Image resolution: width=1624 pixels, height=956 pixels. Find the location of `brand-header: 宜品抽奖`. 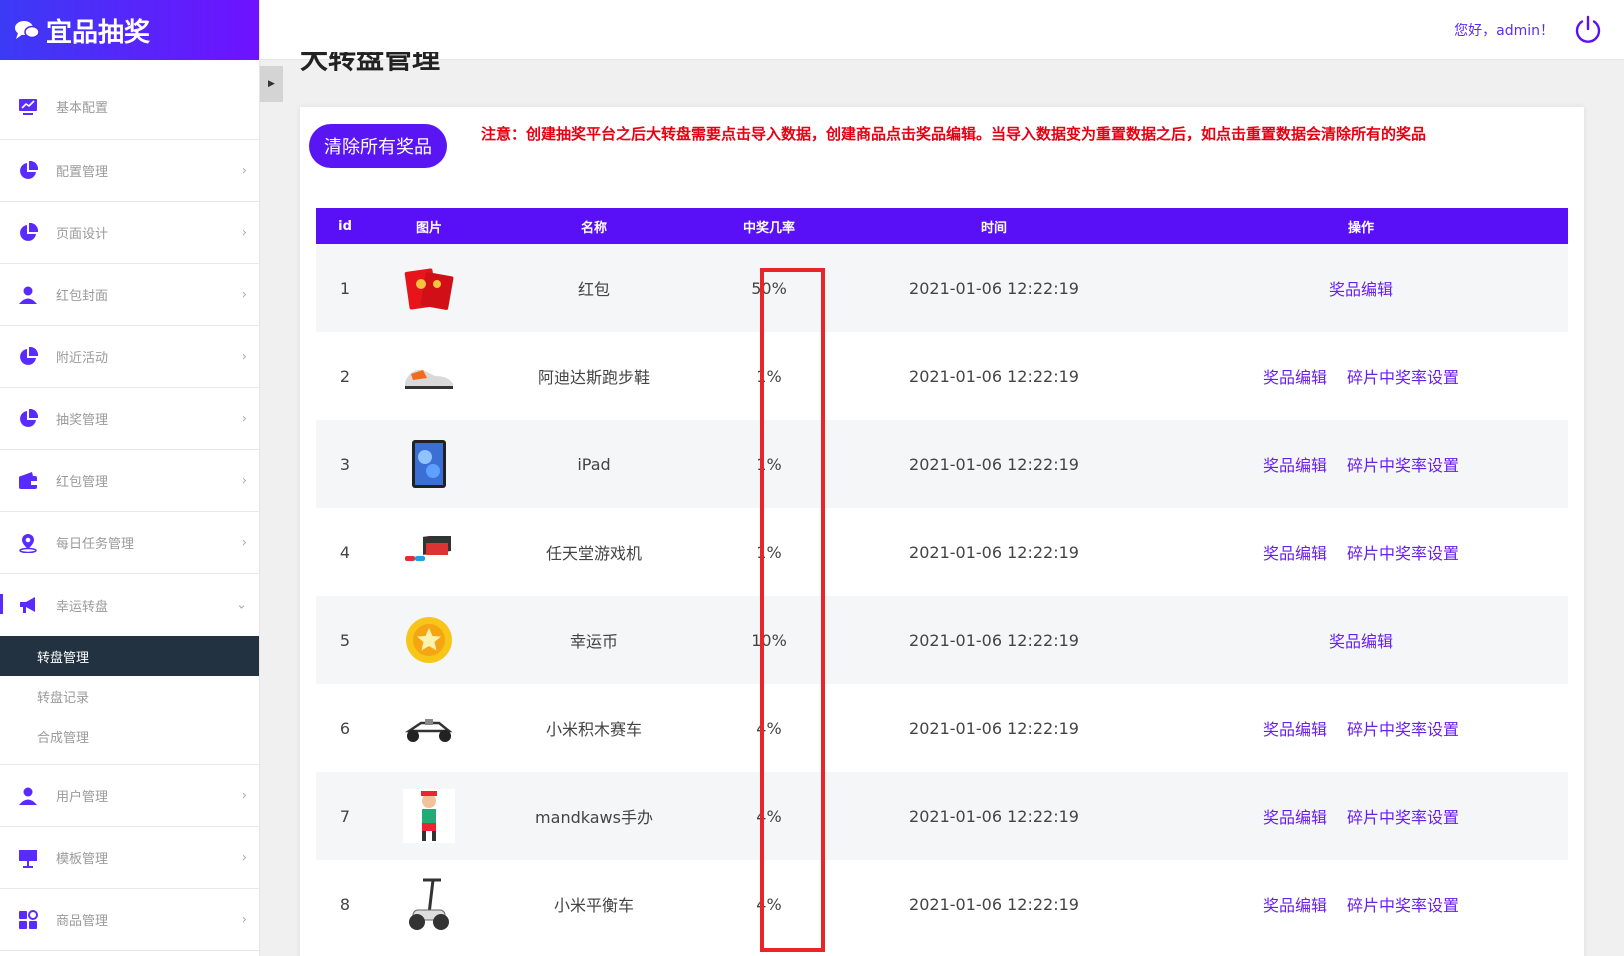

brand-header: 宜品抽奖 is located at coordinates (129, 30).